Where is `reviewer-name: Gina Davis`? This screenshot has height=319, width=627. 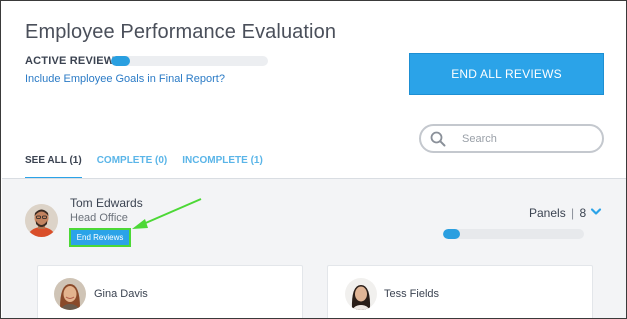 reviewer-name: Gina Davis is located at coordinates (121, 294).